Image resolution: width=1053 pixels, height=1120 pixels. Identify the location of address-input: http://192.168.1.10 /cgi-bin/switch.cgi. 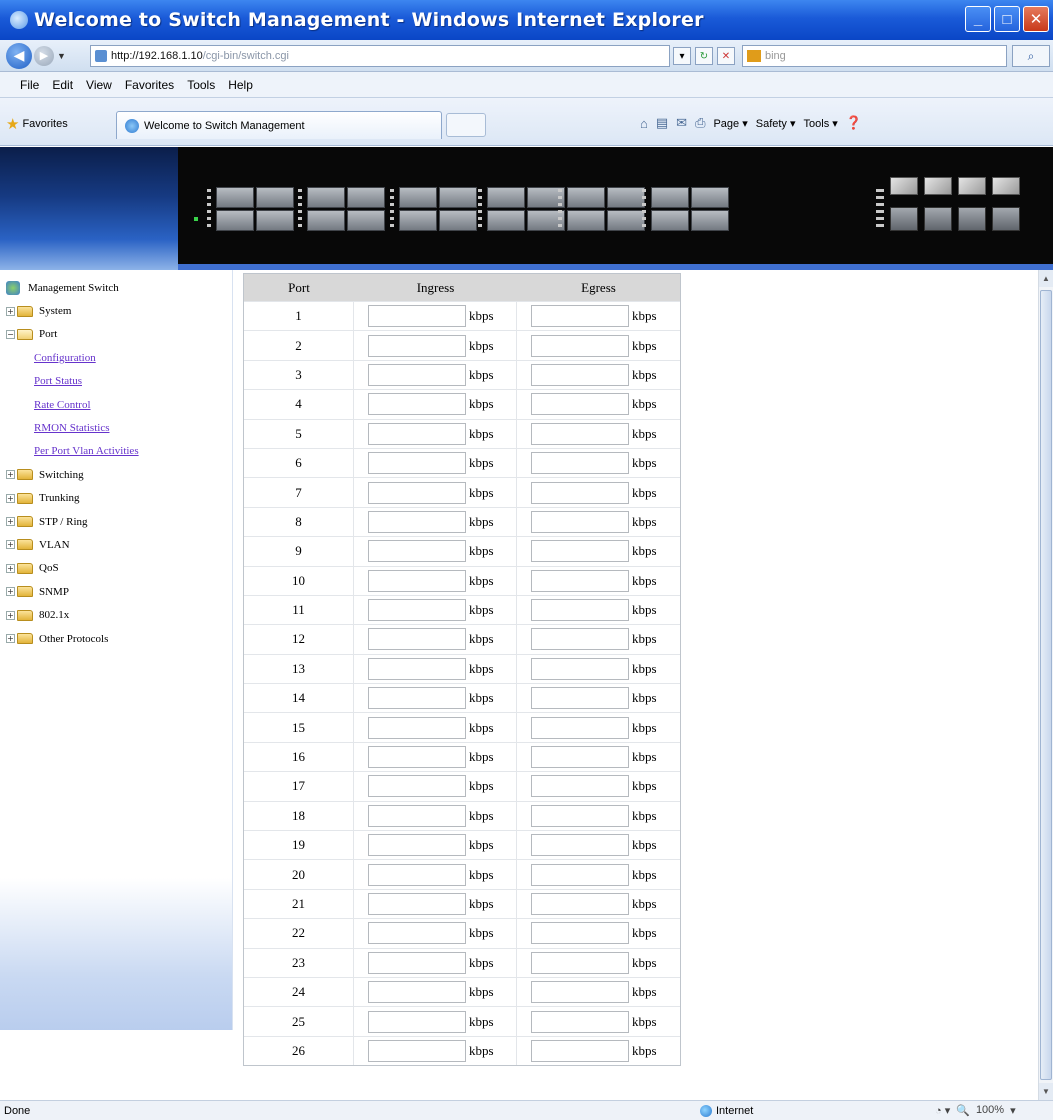
(380, 56).